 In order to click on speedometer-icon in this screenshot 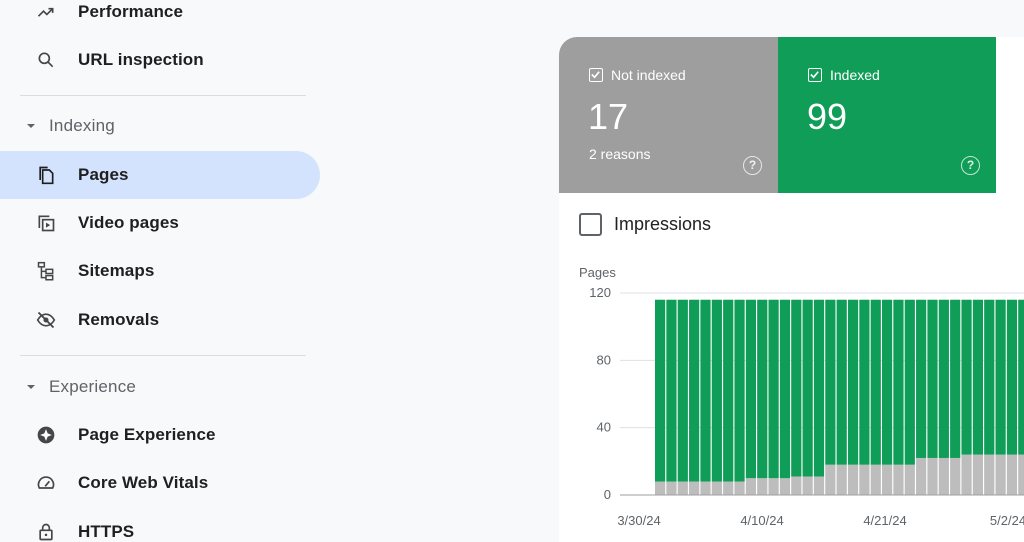, I will do `click(46, 483)`.